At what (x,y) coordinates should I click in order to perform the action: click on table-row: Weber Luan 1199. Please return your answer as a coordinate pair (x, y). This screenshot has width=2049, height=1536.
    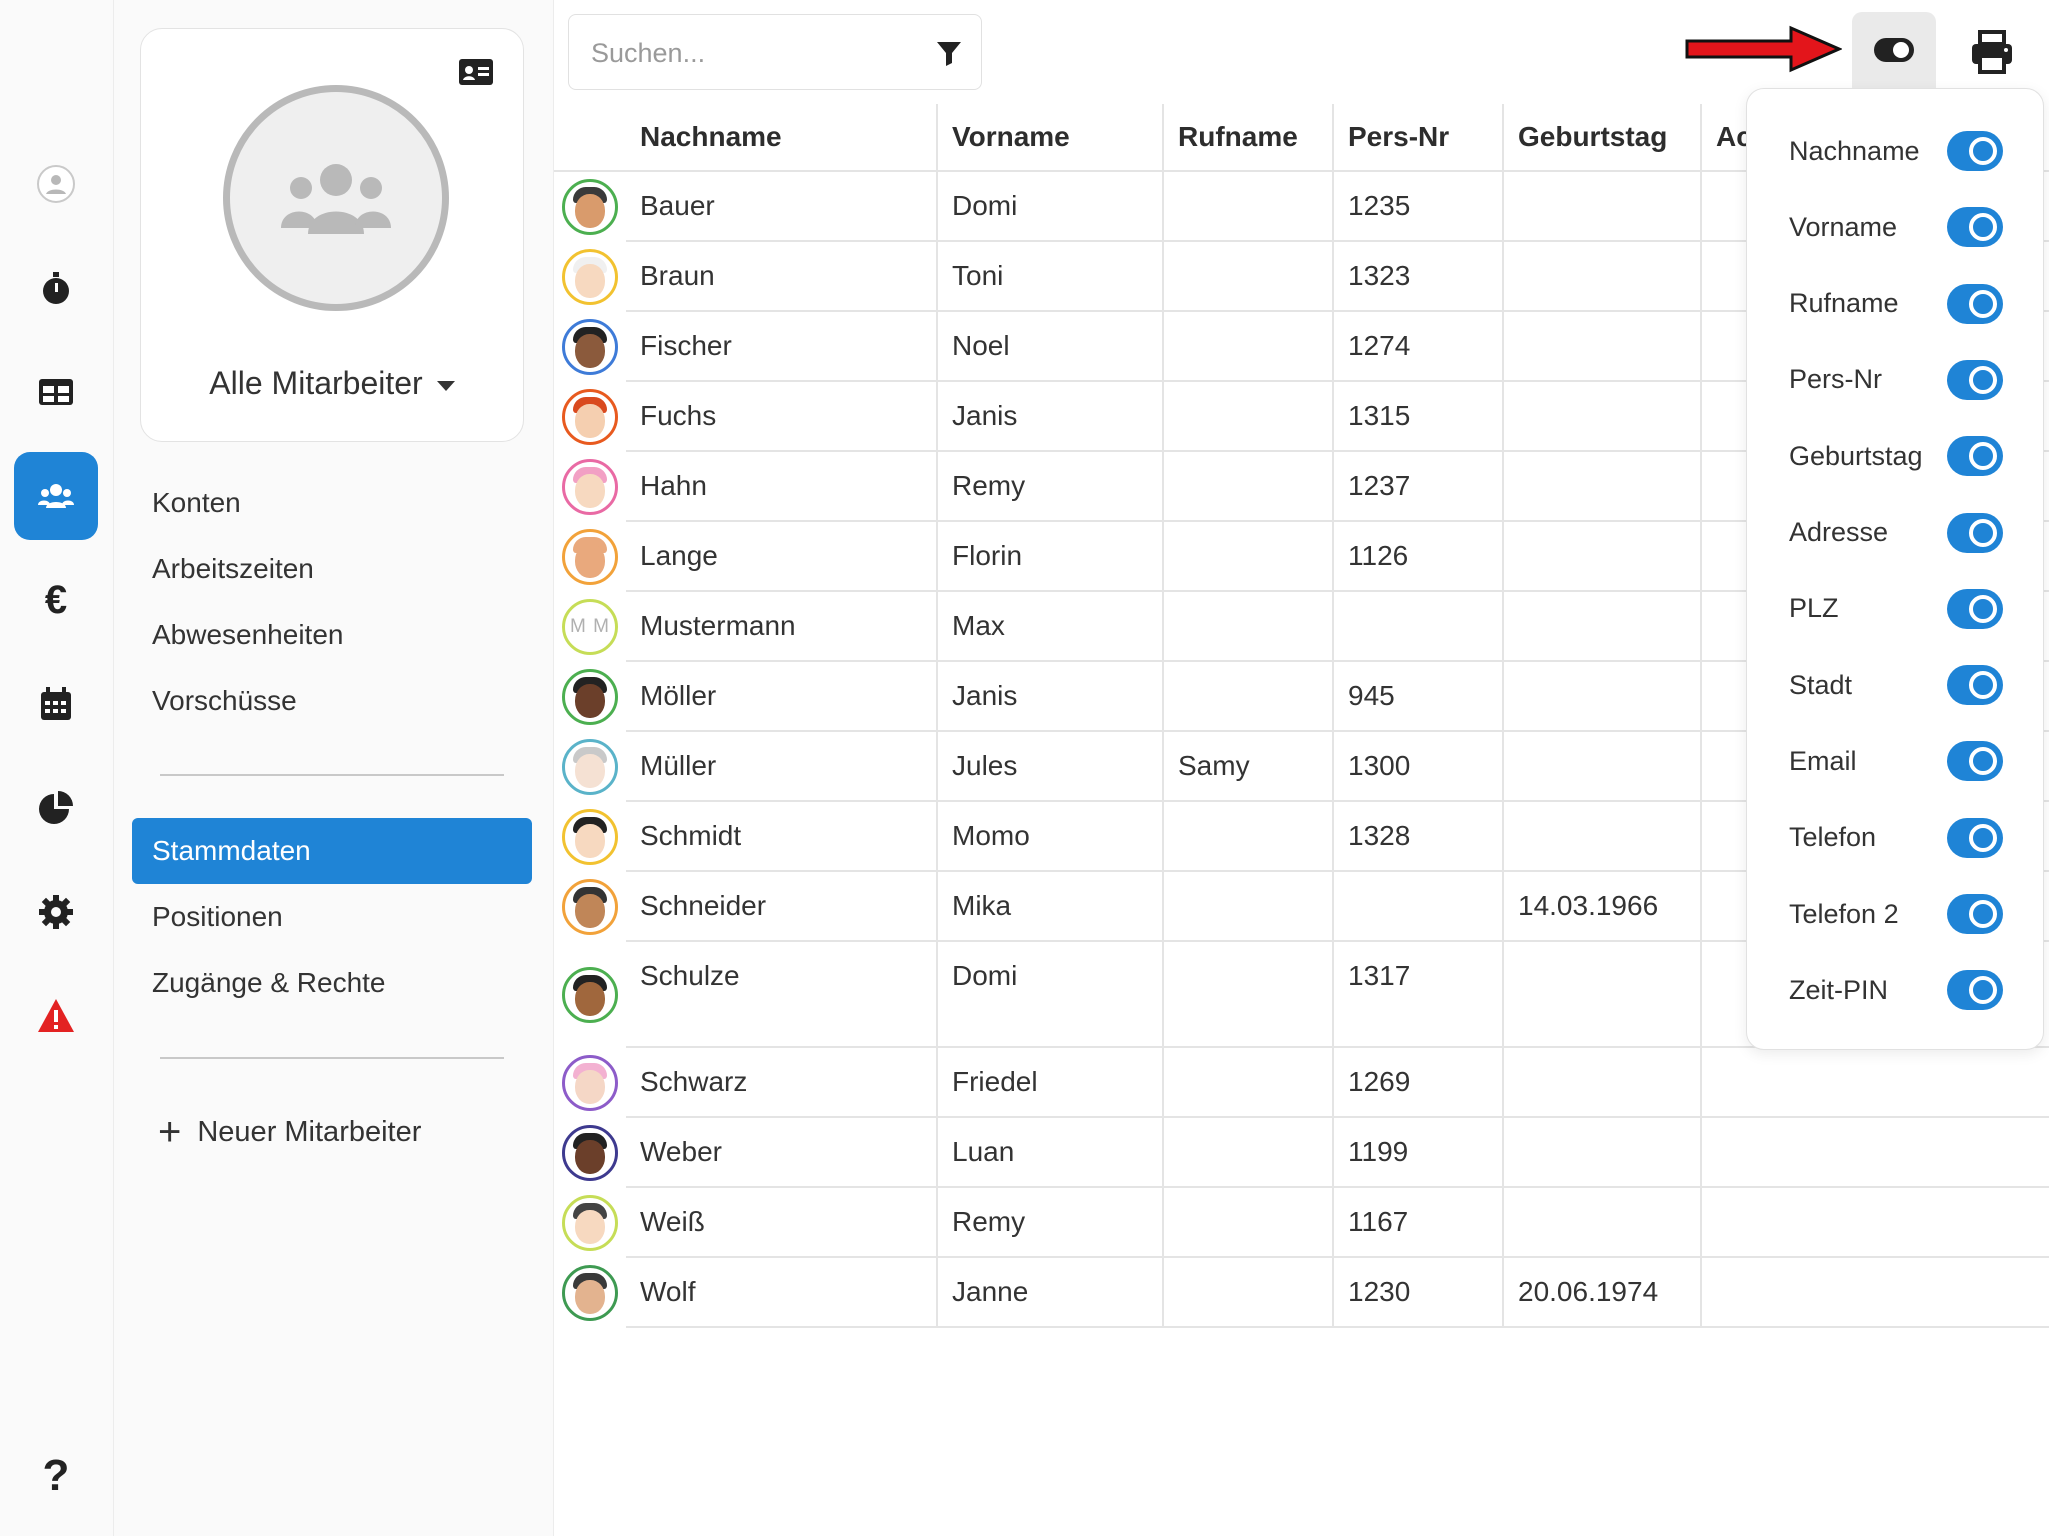
    Looking at the image, I should click on (1301, 1153).